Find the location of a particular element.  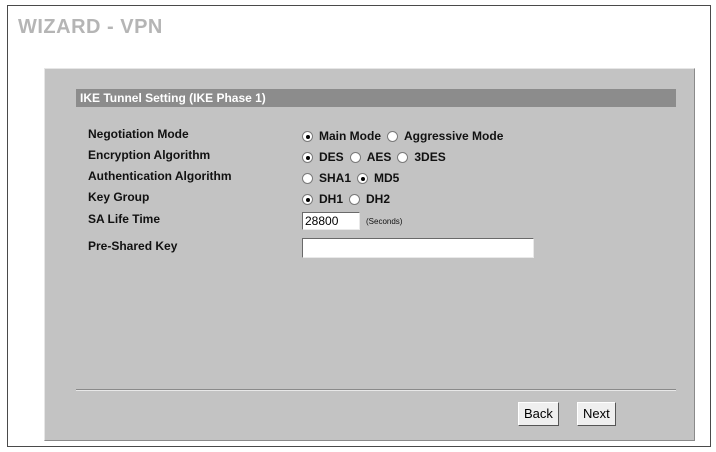

radio-dh2: DH2 is located at coordinates (369, 199).